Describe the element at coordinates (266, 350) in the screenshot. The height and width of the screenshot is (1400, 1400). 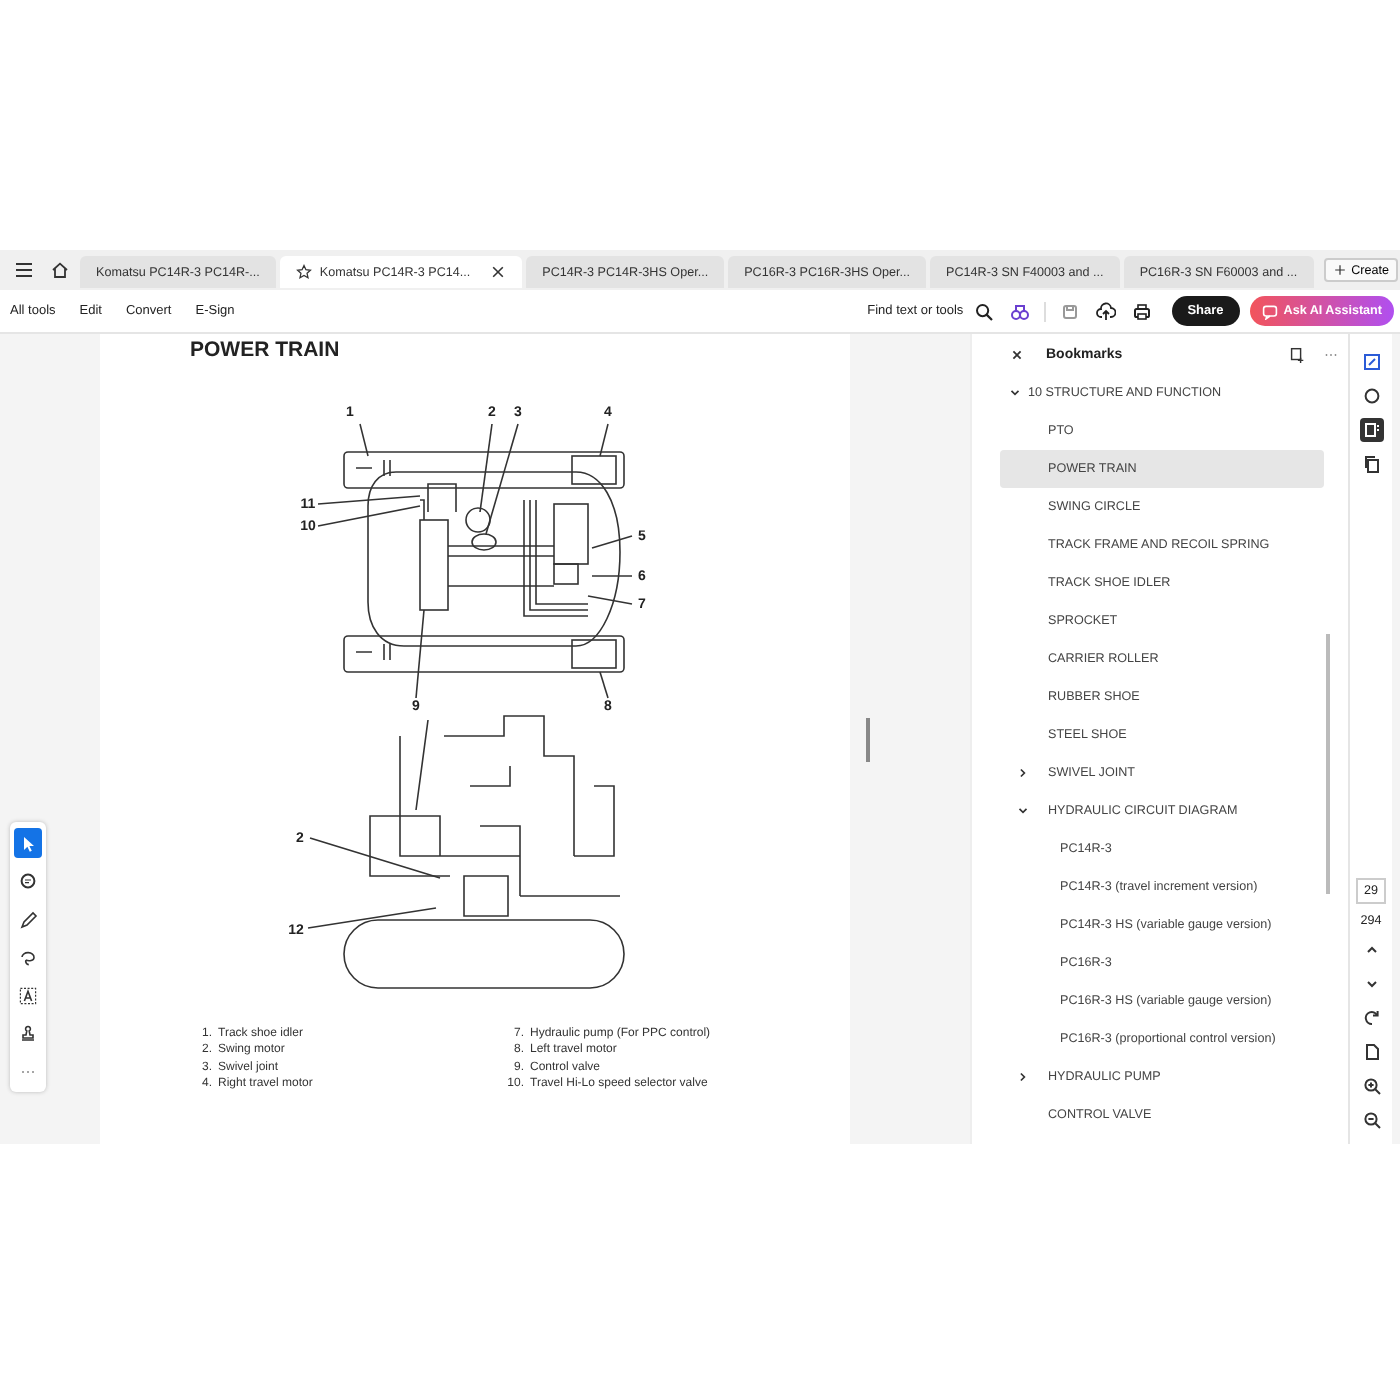
I see `section-title: POWER TRAIN` at that location.